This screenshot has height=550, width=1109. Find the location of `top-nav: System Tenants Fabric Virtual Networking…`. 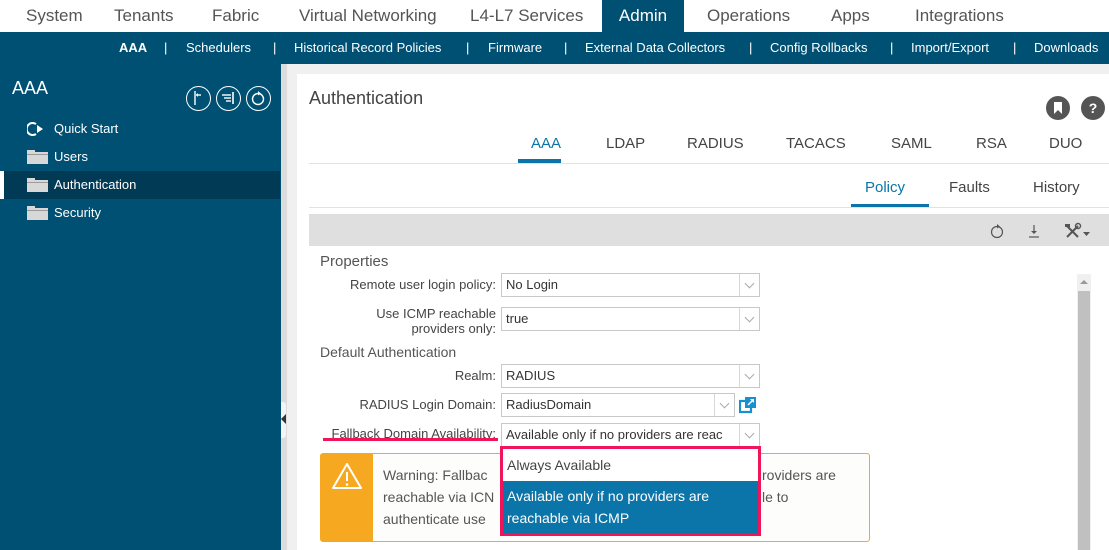

top-nav: System Tenants Fabric Virtual Networking… is located at coordinates (554, 16).